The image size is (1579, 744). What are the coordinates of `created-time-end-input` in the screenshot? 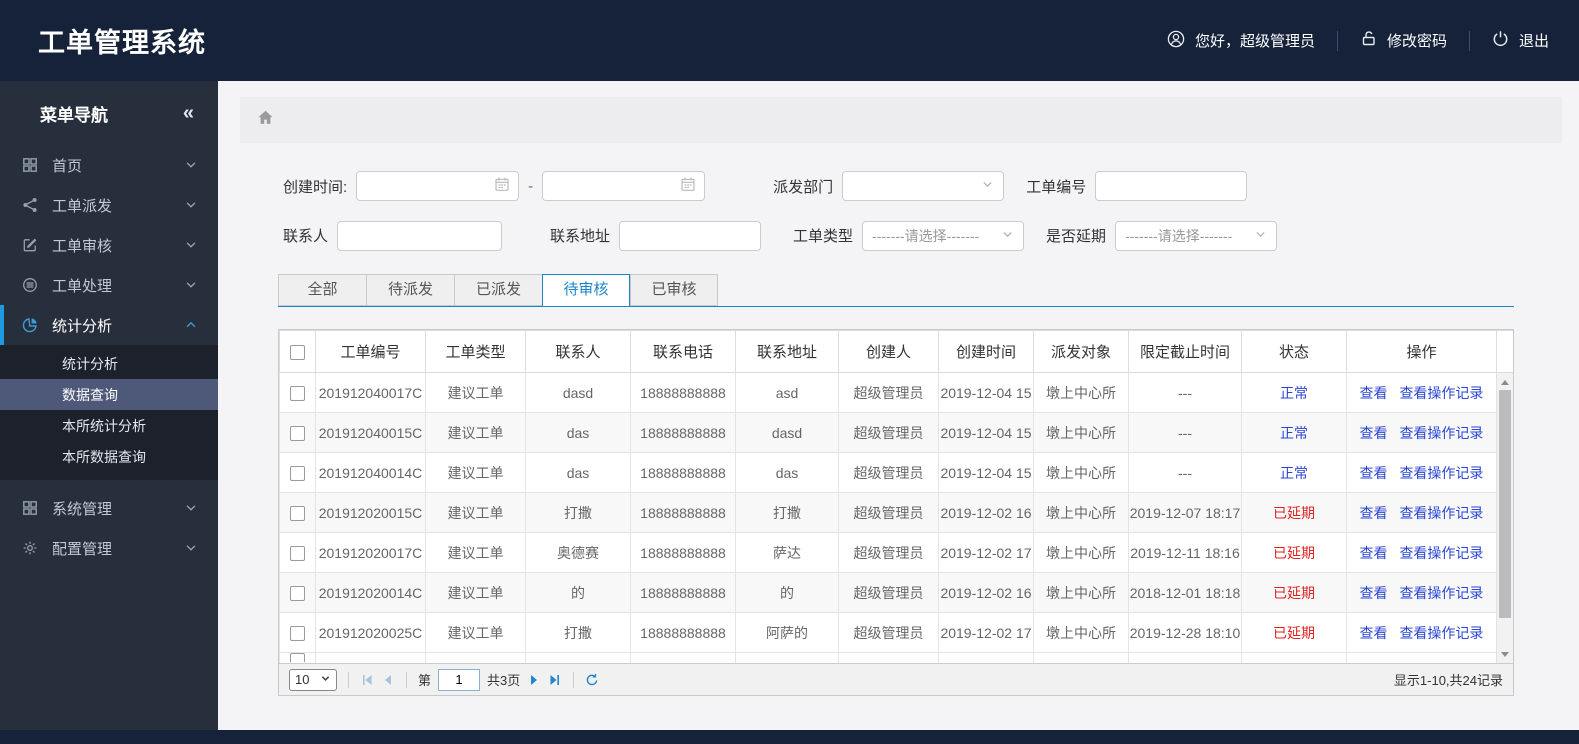 It's located at (624, 186).